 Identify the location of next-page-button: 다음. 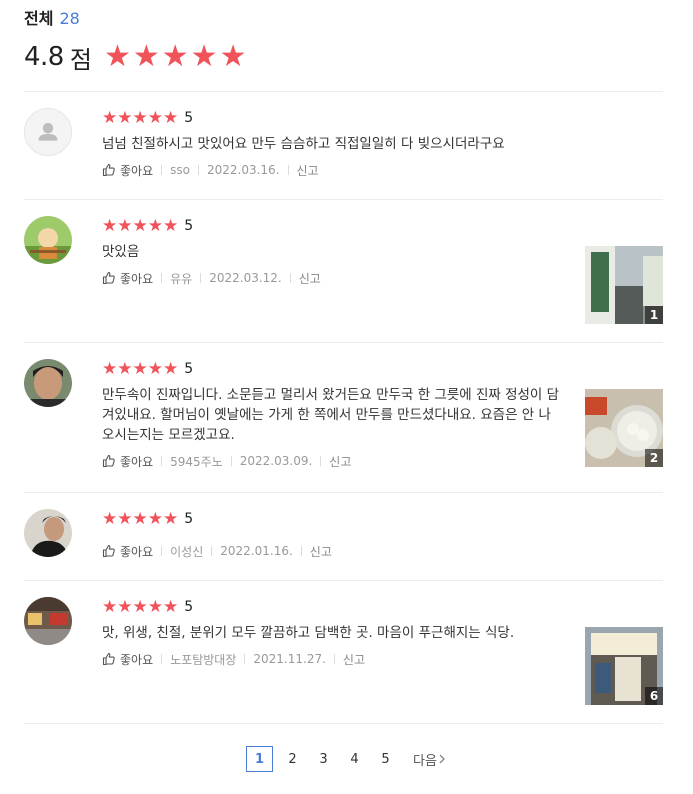
(430, 759).